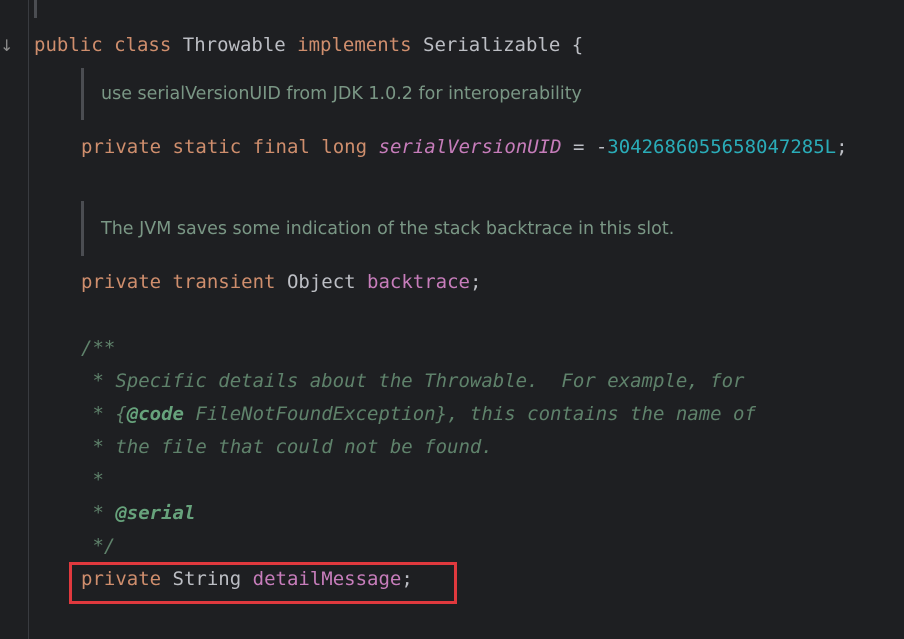  What do you see at coordinates (98, 513) in the screenshot?
I see `comment-prefix: *` at bounding box center [98, 513].